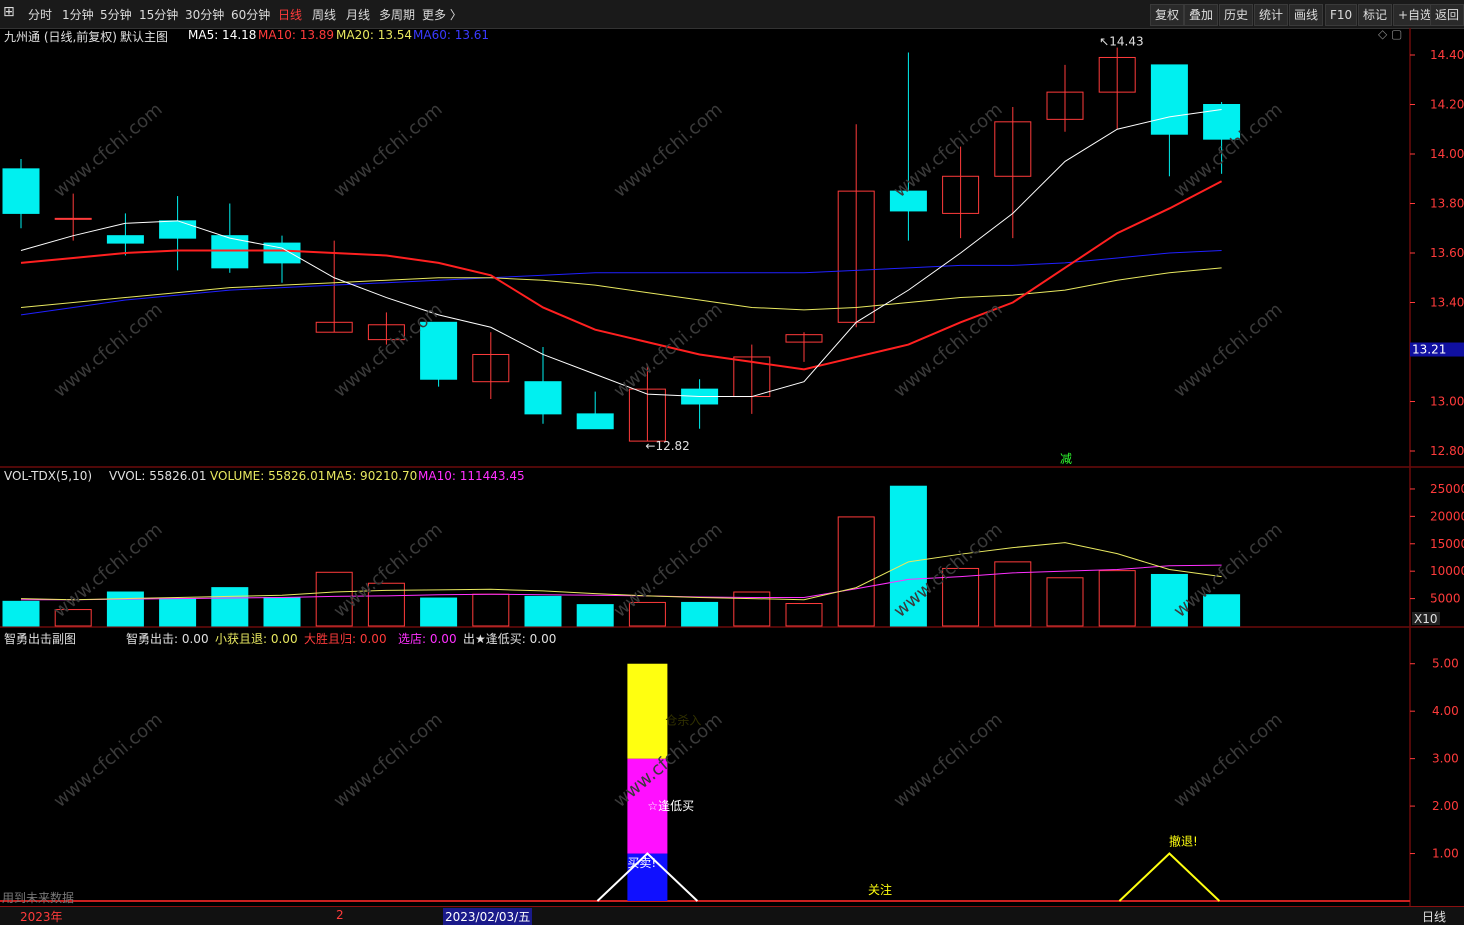 The height and width of the screenshot is (925, 1464). What do you see at coordinates (1447, 105) in the screenshot?
I see `price-axis-label: 14.20` at bounding box center [1447, 105].